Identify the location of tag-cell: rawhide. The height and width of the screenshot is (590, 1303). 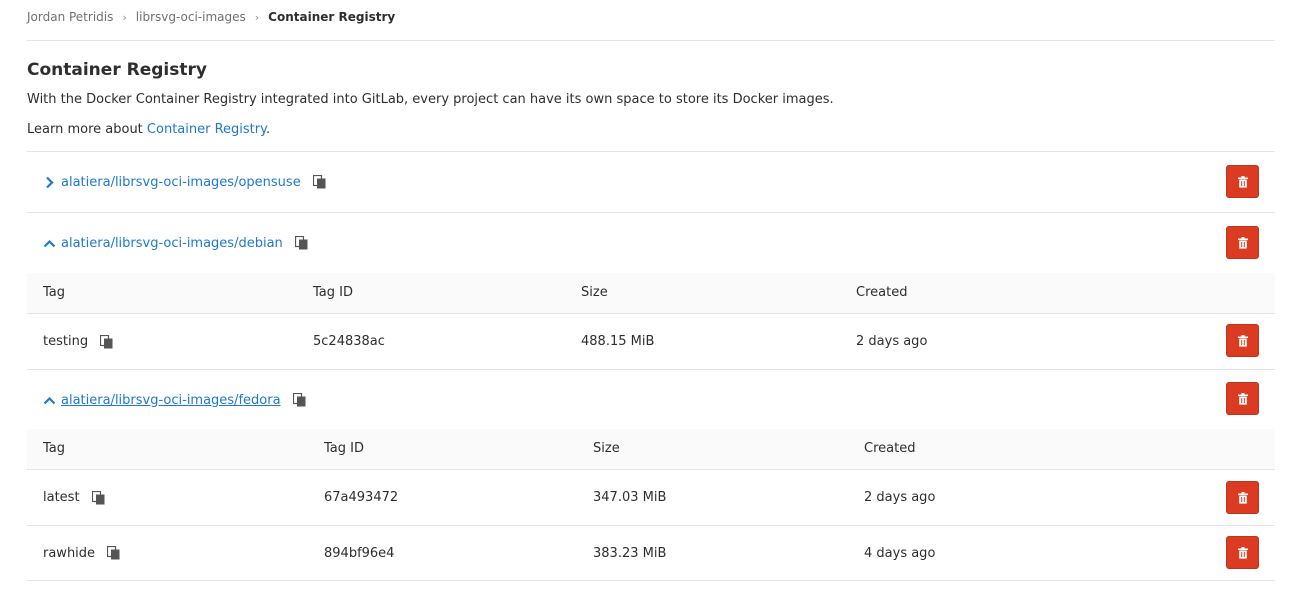
(81, 553).